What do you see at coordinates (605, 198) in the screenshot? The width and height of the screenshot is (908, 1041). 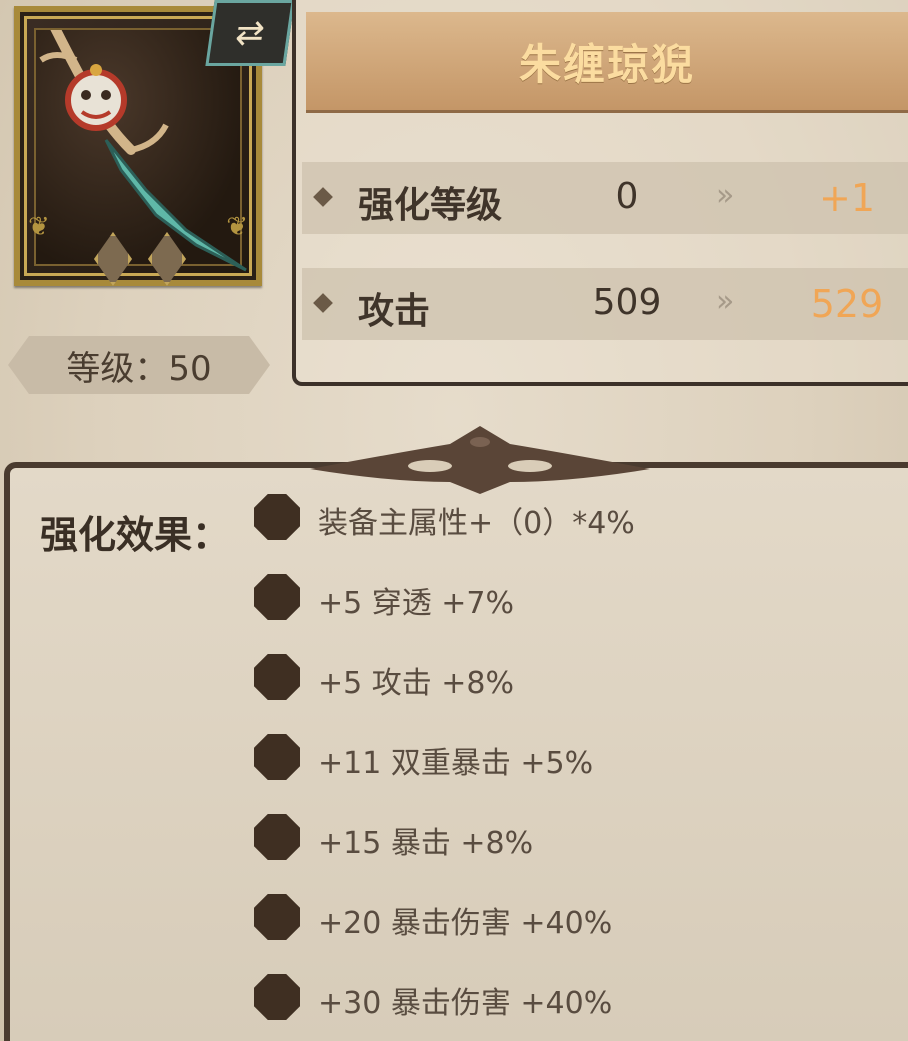 I see `stat-row-enhance-level: 强化等级 0 » +1` at bounding box center [605, 198].